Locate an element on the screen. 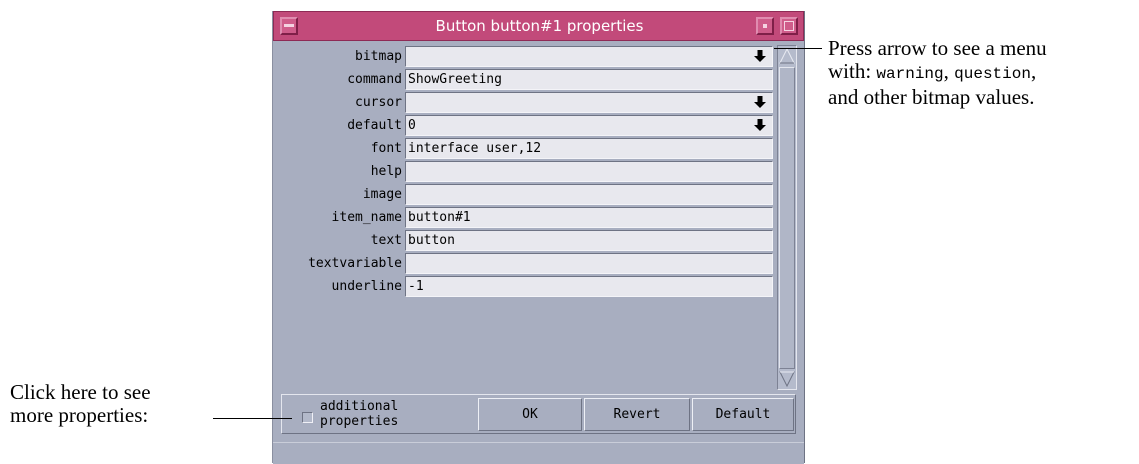  property-row-item-name: item_name button#1 is located at coordinates (525, 218).